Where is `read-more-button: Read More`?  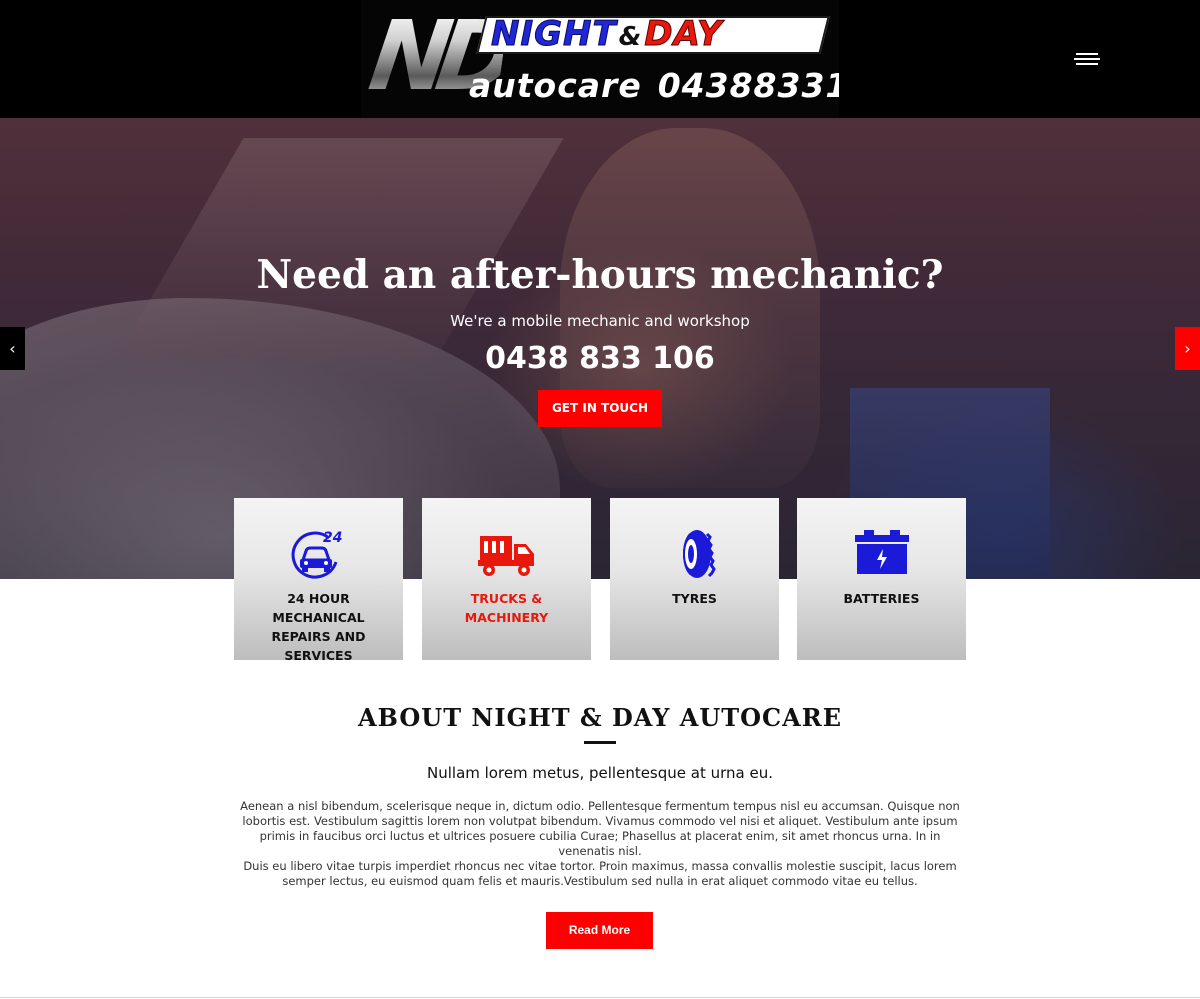 read-more-button: Read More is located at coordinates (599, 930).